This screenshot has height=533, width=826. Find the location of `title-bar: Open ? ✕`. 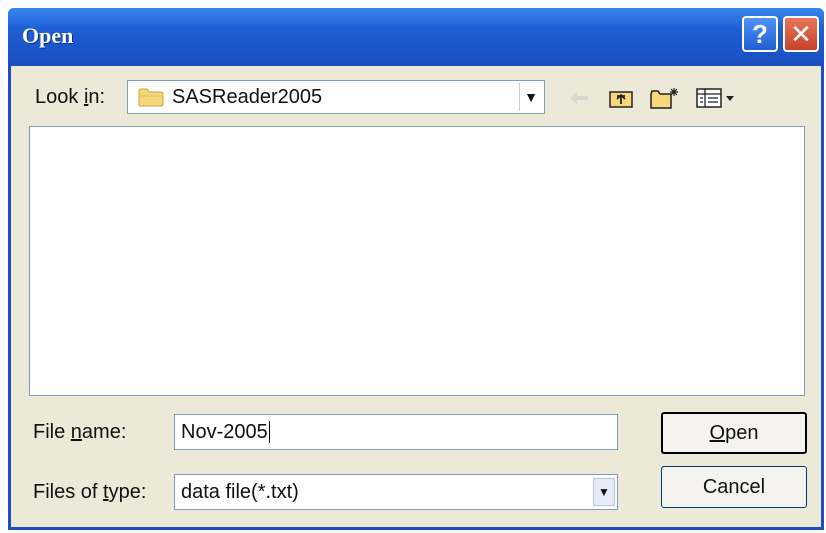

title-bar: Open ? ✕ is located at coordinates (416, 37).